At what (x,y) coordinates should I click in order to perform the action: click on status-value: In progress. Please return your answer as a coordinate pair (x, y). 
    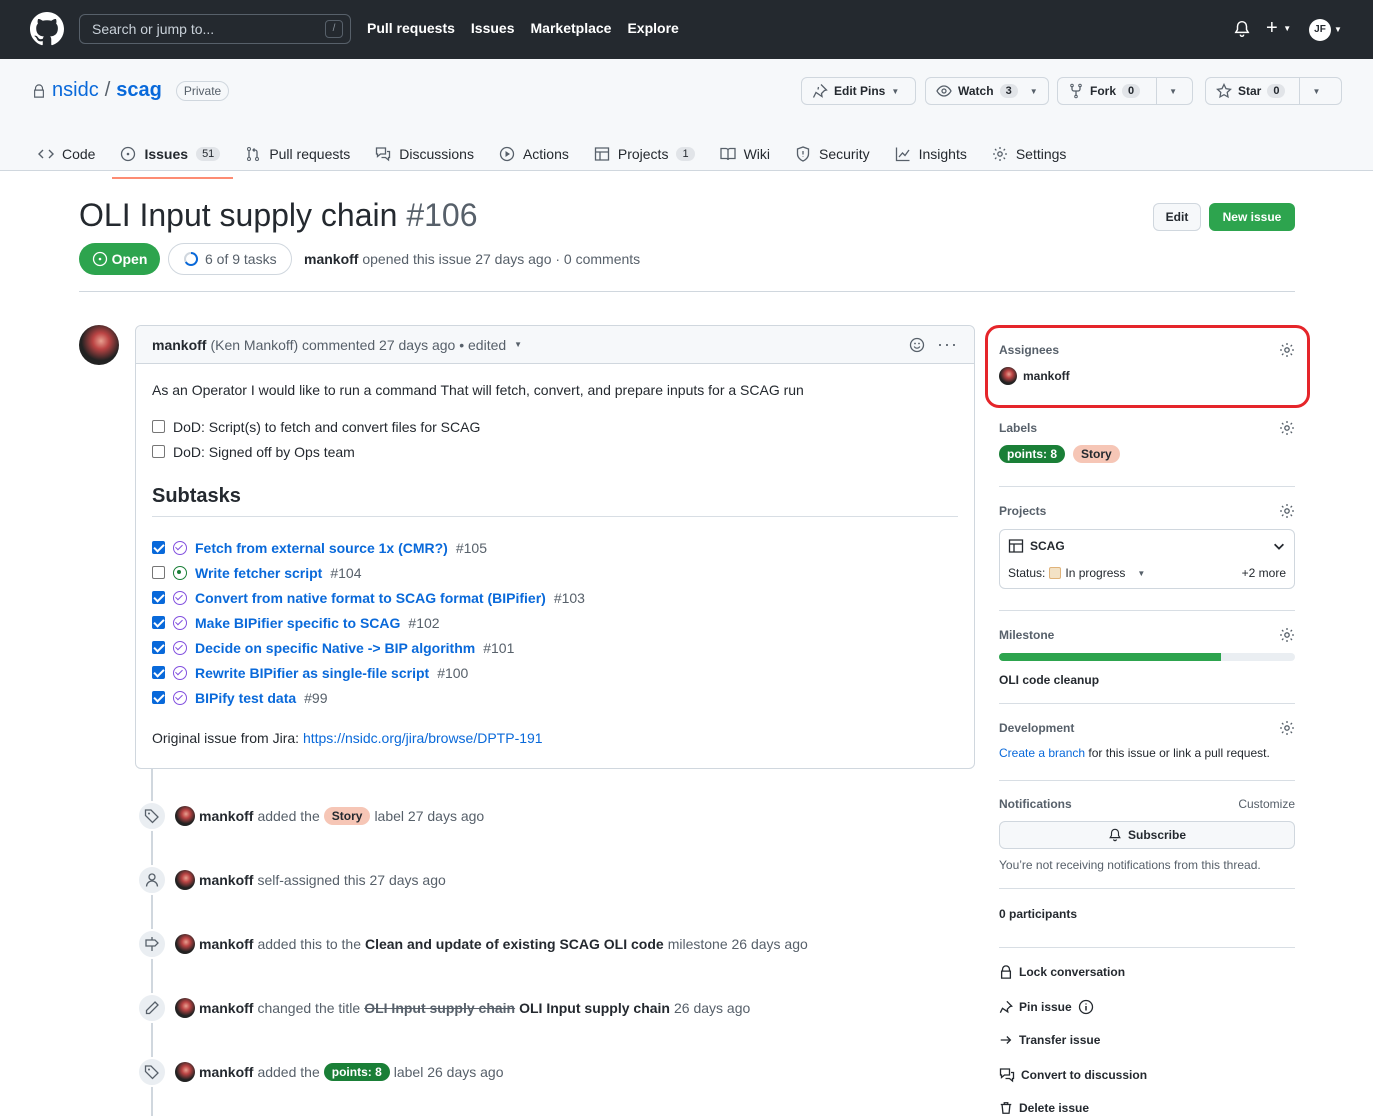
    Looking at the image, I should click on (1095, 573).